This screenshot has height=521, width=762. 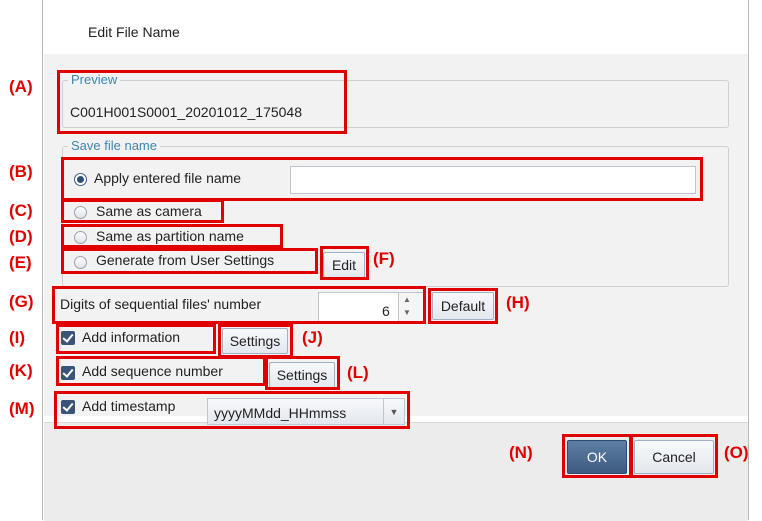 I want to click on highlight-edit, so click(x=344, y=263).